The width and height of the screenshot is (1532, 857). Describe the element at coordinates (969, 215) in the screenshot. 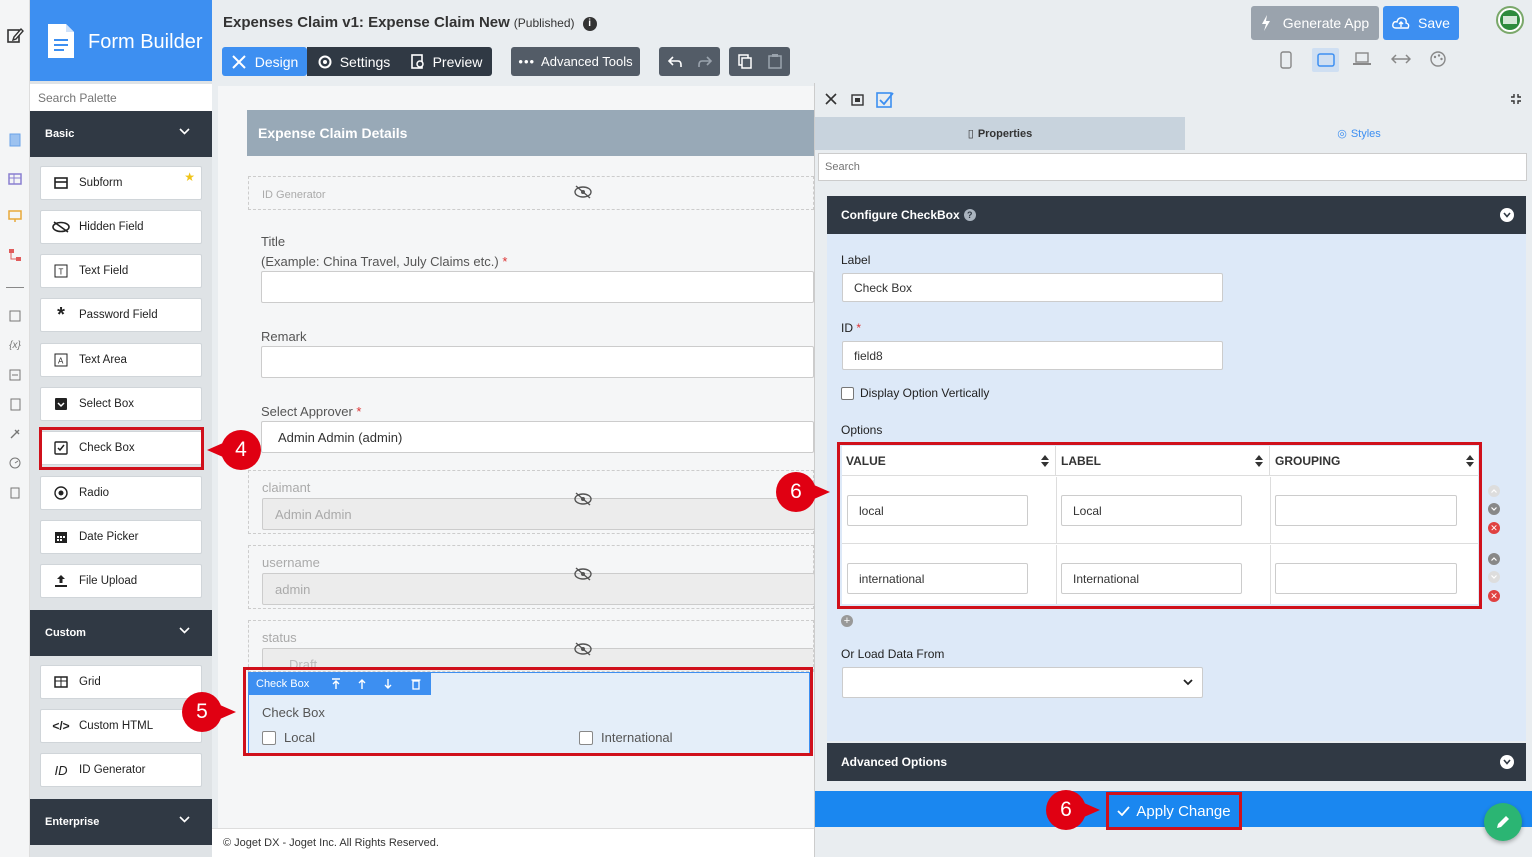

I see `help-icon: ?` at that location.